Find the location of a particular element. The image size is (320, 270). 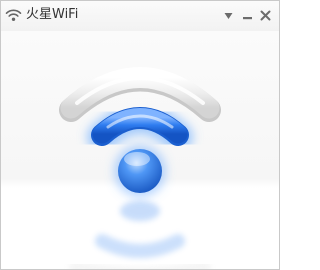

window-title: 火星WiFi is located at coordinates (52, 14).